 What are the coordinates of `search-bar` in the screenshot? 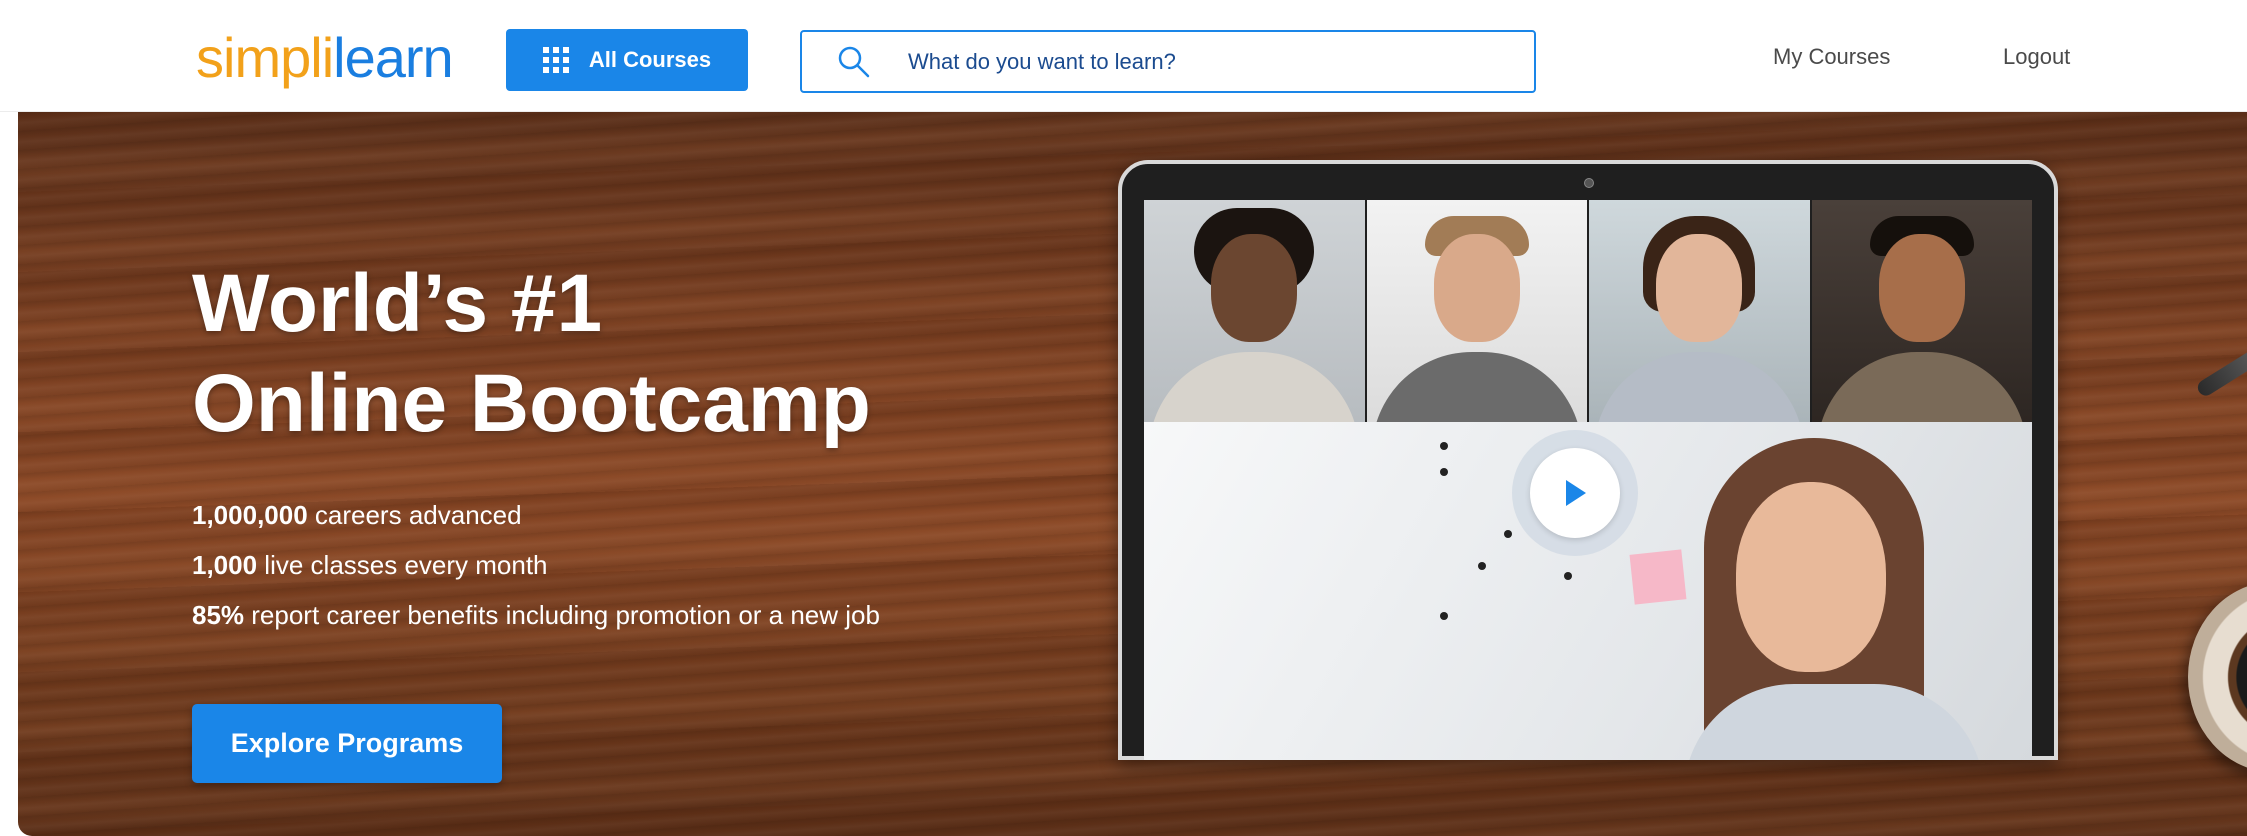 It's located at (1168, 61).